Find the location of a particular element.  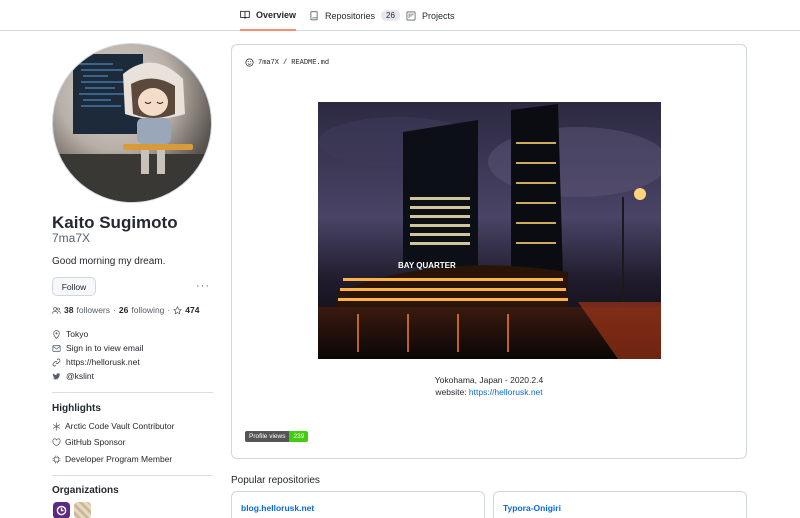

following-count: 26 is located at coordinates (123, 310).